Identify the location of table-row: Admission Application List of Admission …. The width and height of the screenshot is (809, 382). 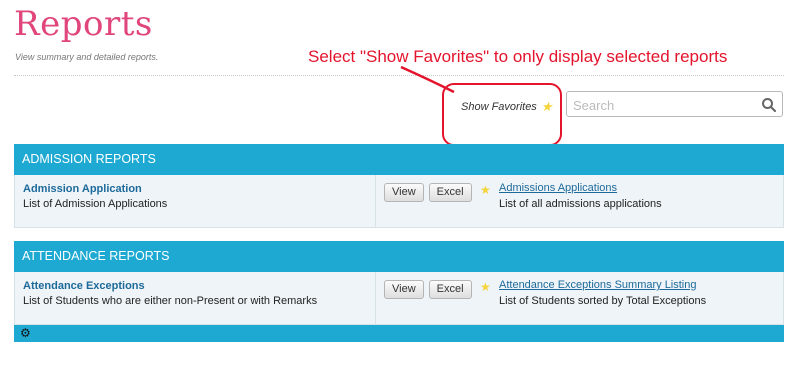
(399, 201).